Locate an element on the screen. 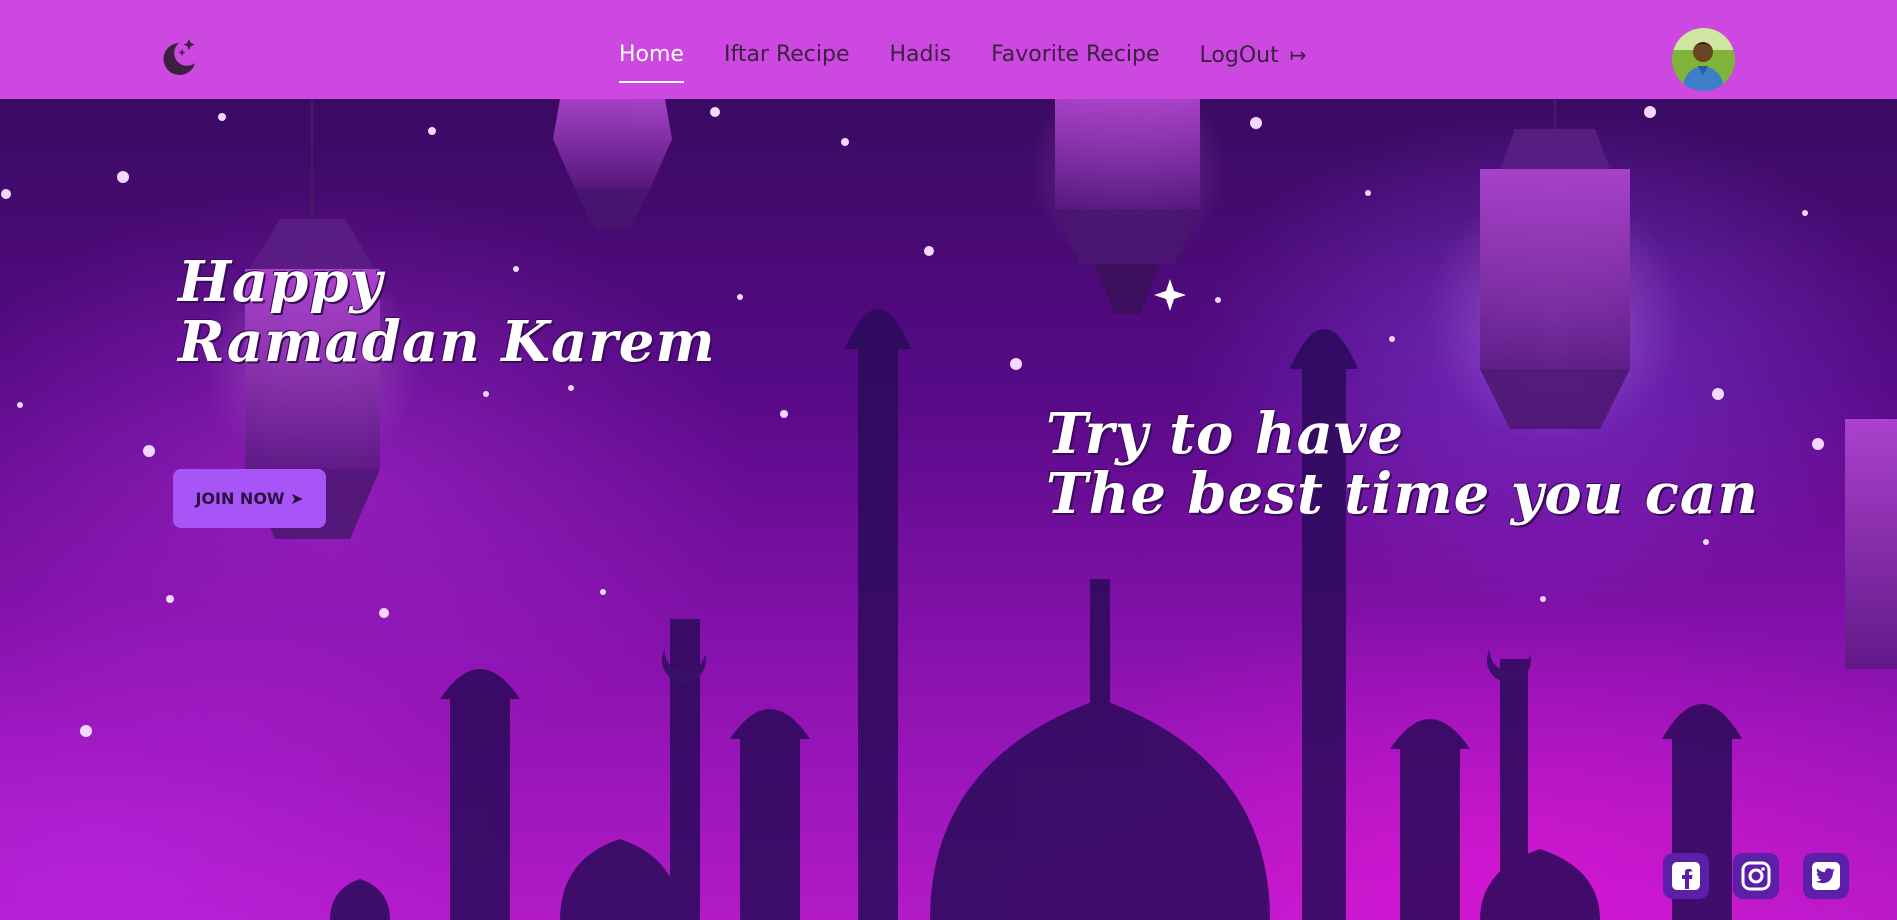 Image resolution: width=1897 pixels, height=920 pixels. twitter-icon is located at coordinates (1826, 876).